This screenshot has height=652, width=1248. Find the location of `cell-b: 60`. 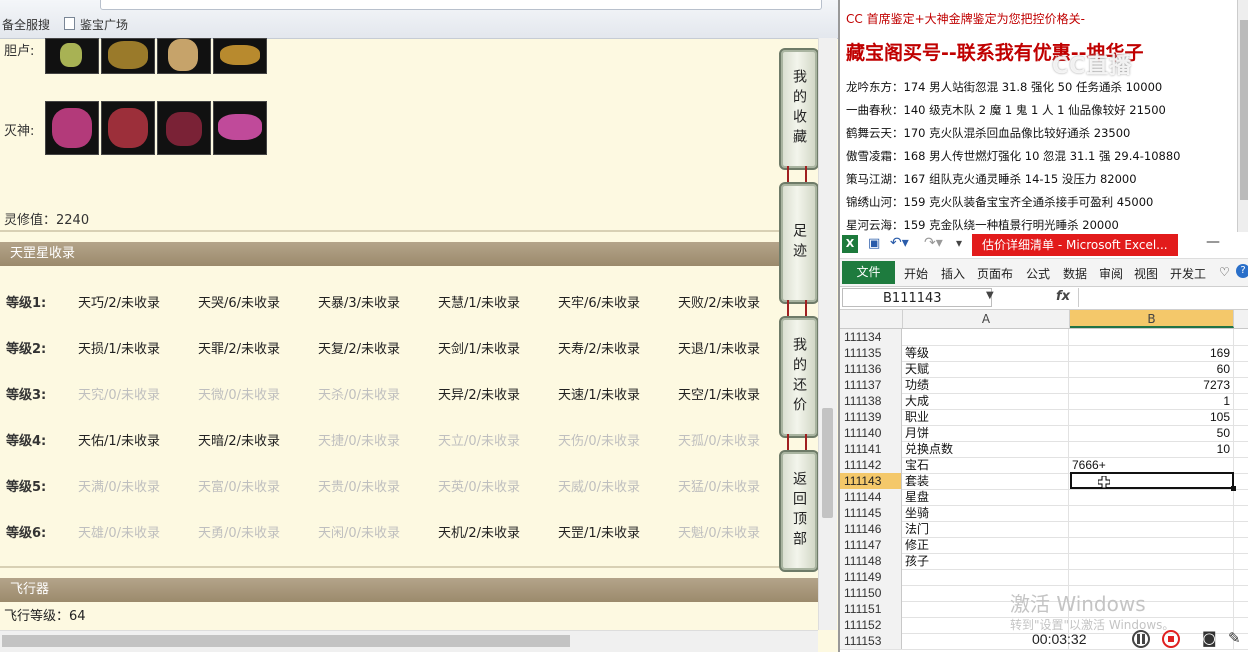

cell-b: 60 is located at coordinates (1152, 369).